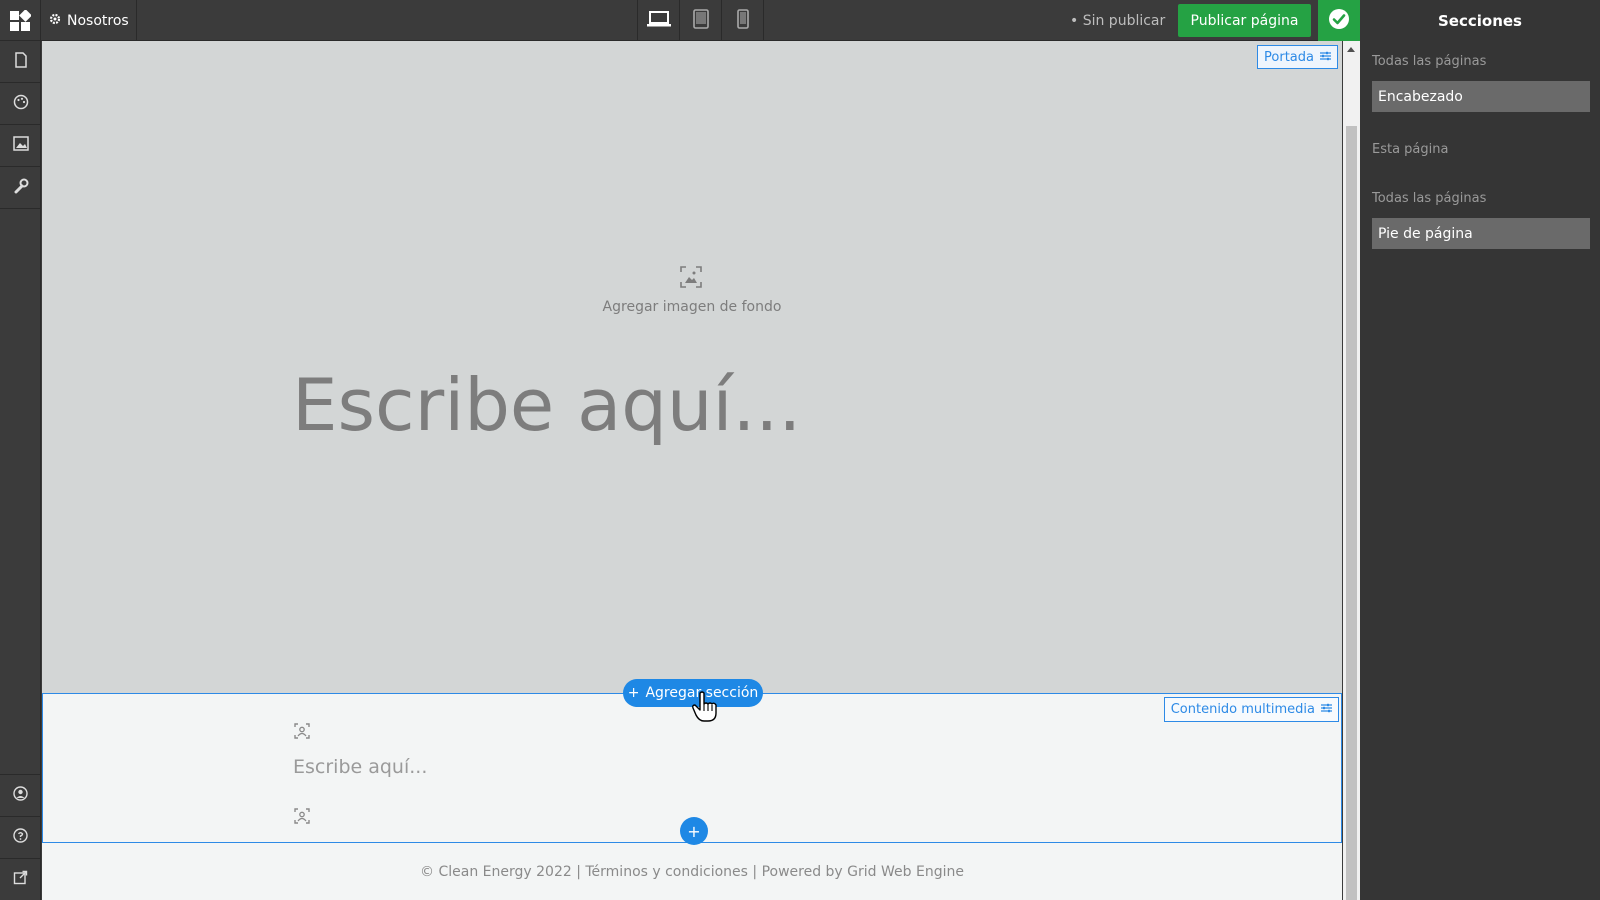 The width and height of the screenshot is (1600, 900). Describe the element at coordinates (705, 709) in the screenshot. I see `hand-cursor-icon` at that location.